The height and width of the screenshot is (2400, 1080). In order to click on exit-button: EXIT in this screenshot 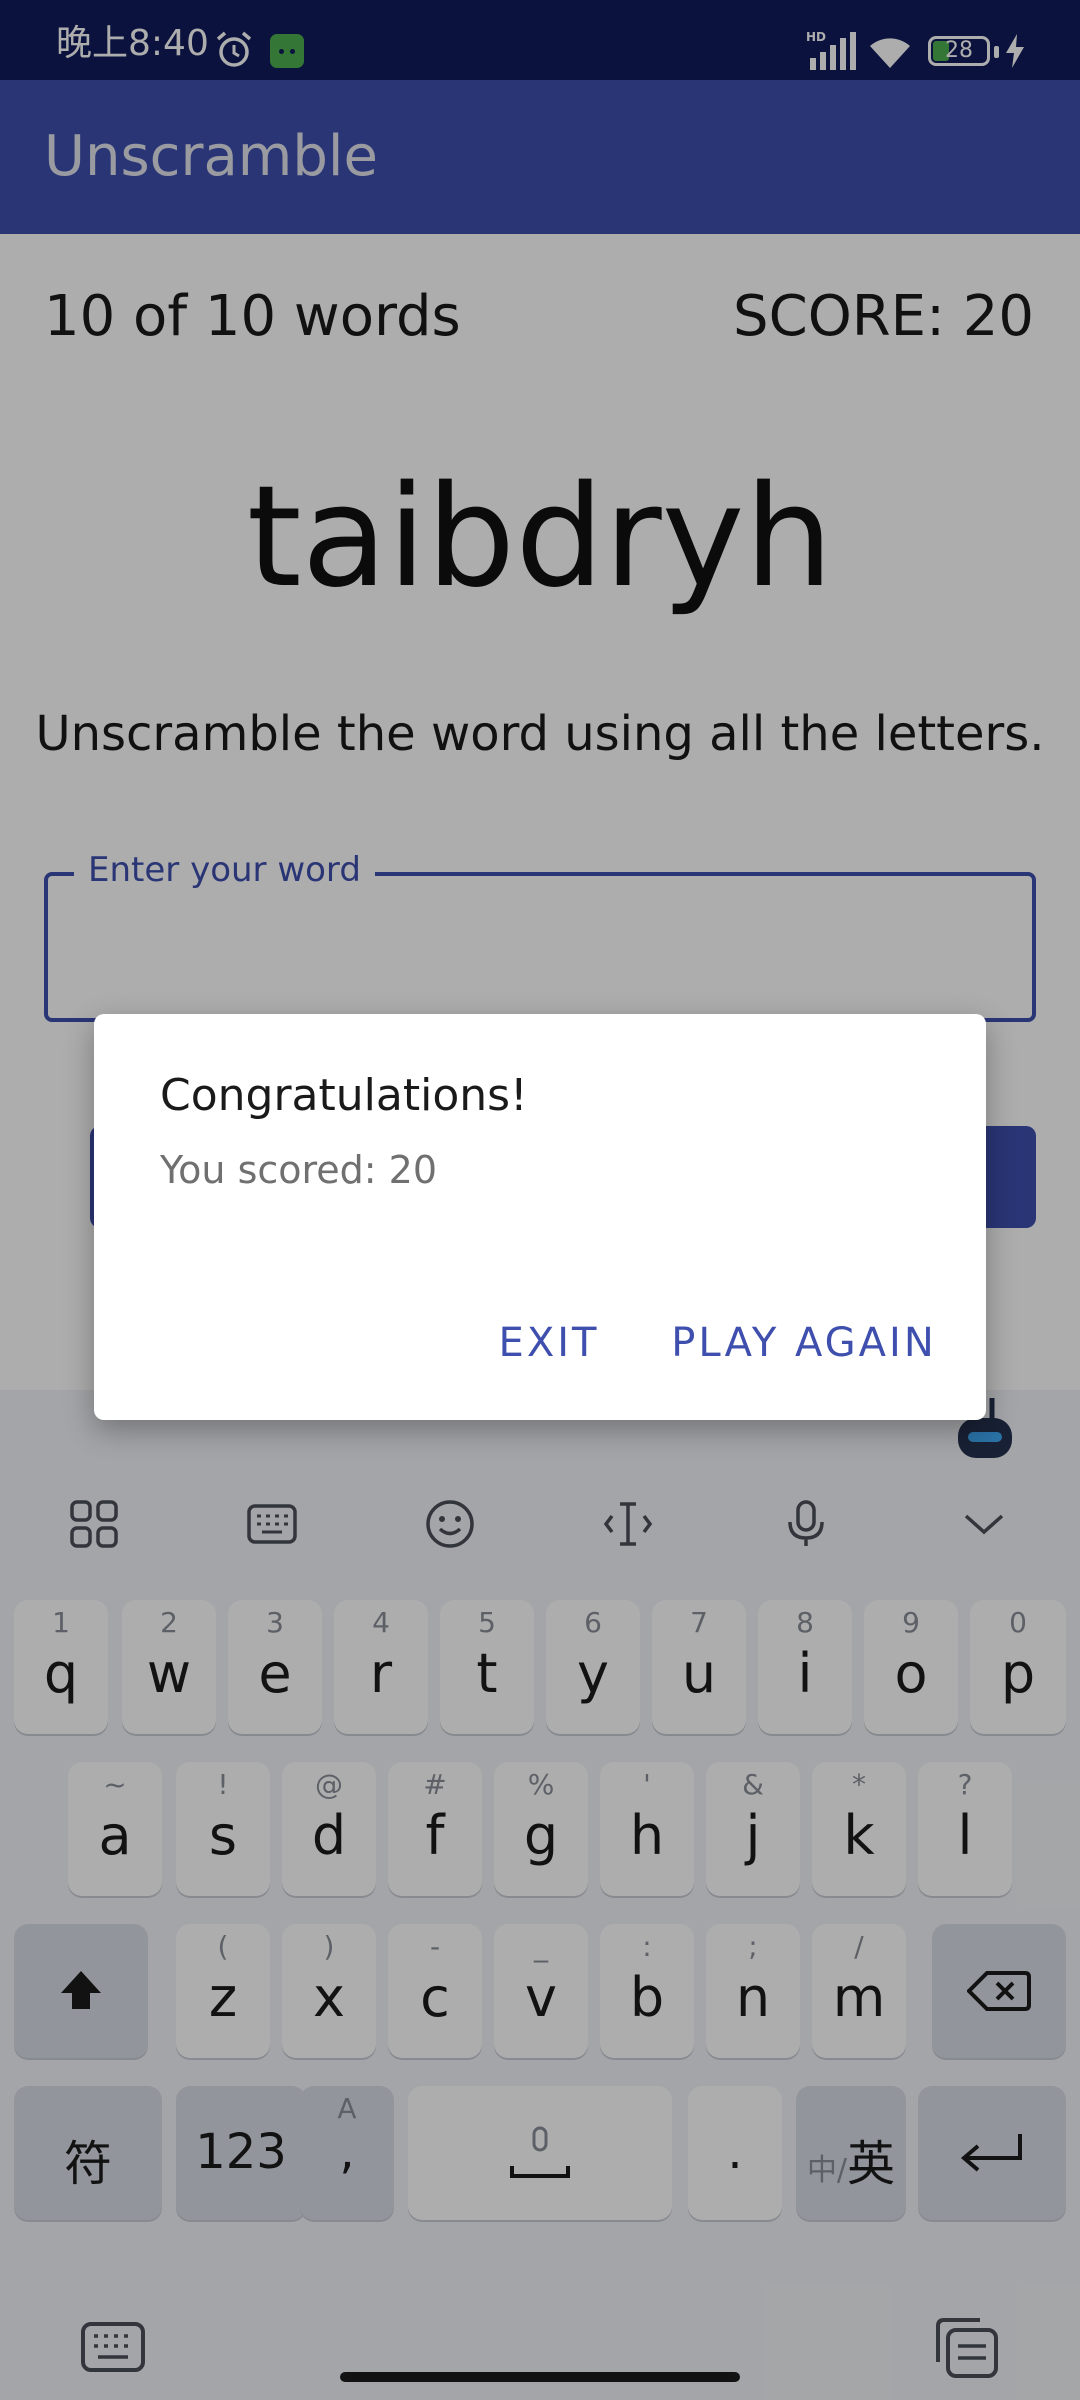, I will do `click(549, 1342)`.